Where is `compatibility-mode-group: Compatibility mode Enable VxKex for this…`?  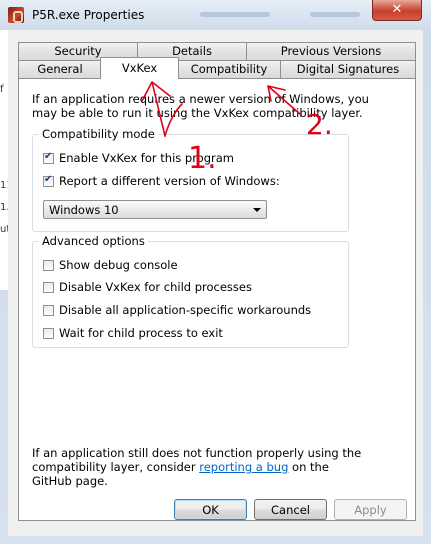
compatibility-mode-group: Compatibility mode Enable VxKex for this… is located at coordinates (190, 179).